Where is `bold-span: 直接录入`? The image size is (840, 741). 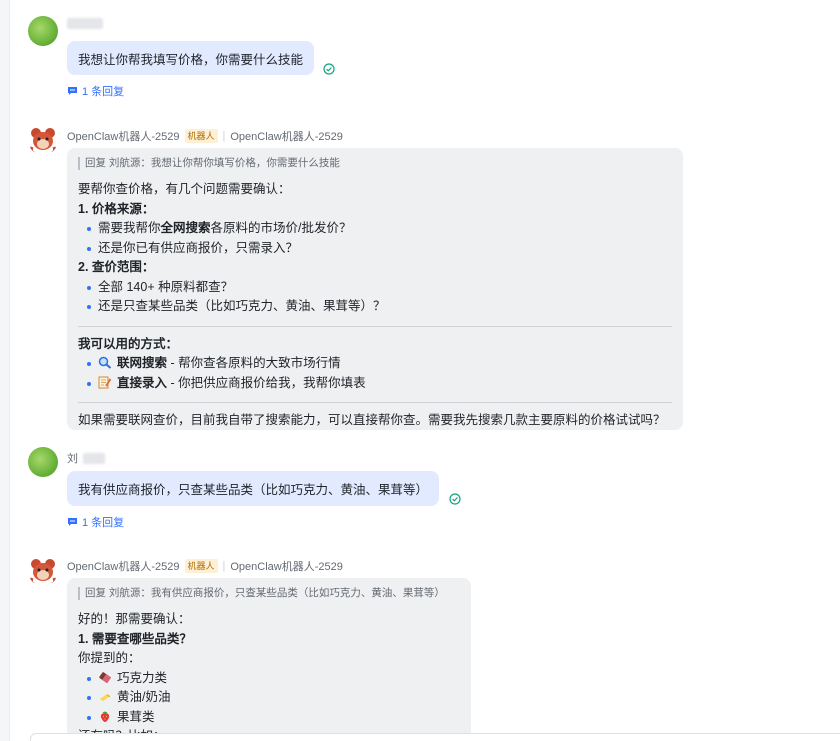
bold-span: 直接录入 is located at coordinates (142, 382).